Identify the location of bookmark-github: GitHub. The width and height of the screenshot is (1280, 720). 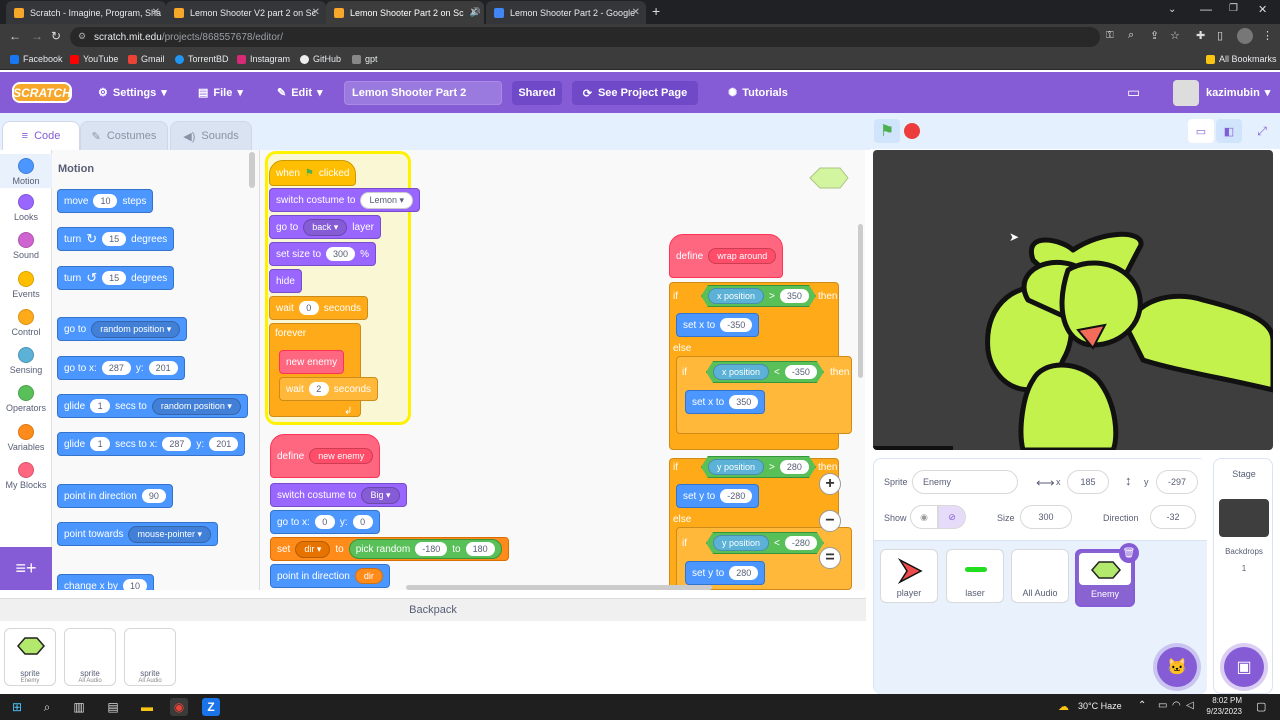
(320, 59).